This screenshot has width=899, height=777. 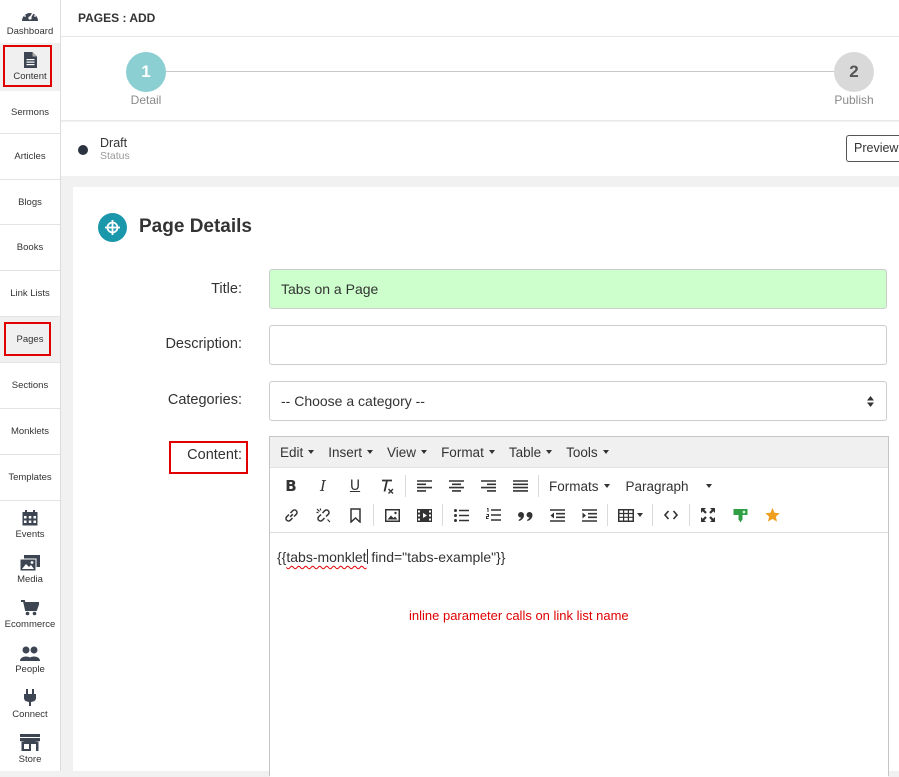 I want to click on sidebar-item-events: Events, so click(x=30, y=525).